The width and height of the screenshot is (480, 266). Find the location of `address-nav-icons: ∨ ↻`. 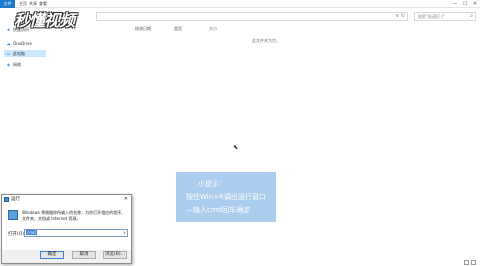

address-nav-icons: ∨ ↻ is located at coordinates (400, 16).